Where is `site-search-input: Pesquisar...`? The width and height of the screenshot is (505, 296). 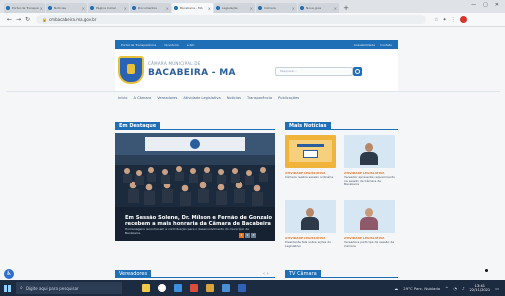
site-search-input: Pesquisar... is located at coordinates (314, 71).